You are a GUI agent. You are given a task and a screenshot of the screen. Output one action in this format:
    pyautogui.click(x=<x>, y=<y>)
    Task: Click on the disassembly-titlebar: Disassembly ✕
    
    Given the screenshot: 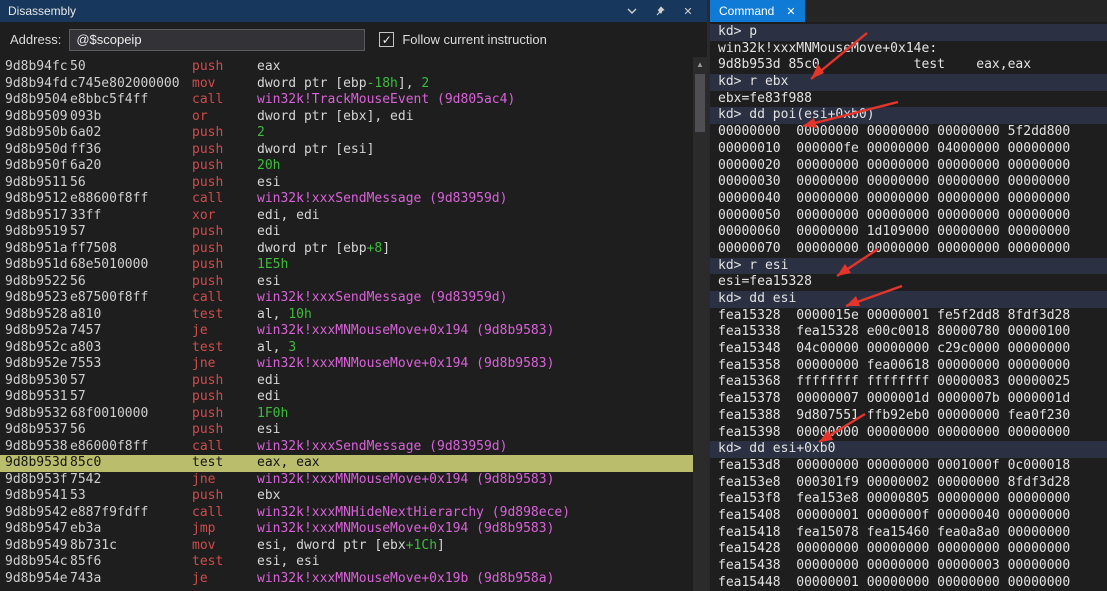 What is the action you would take?
    pyautogui.click(x=353, y=11)
    